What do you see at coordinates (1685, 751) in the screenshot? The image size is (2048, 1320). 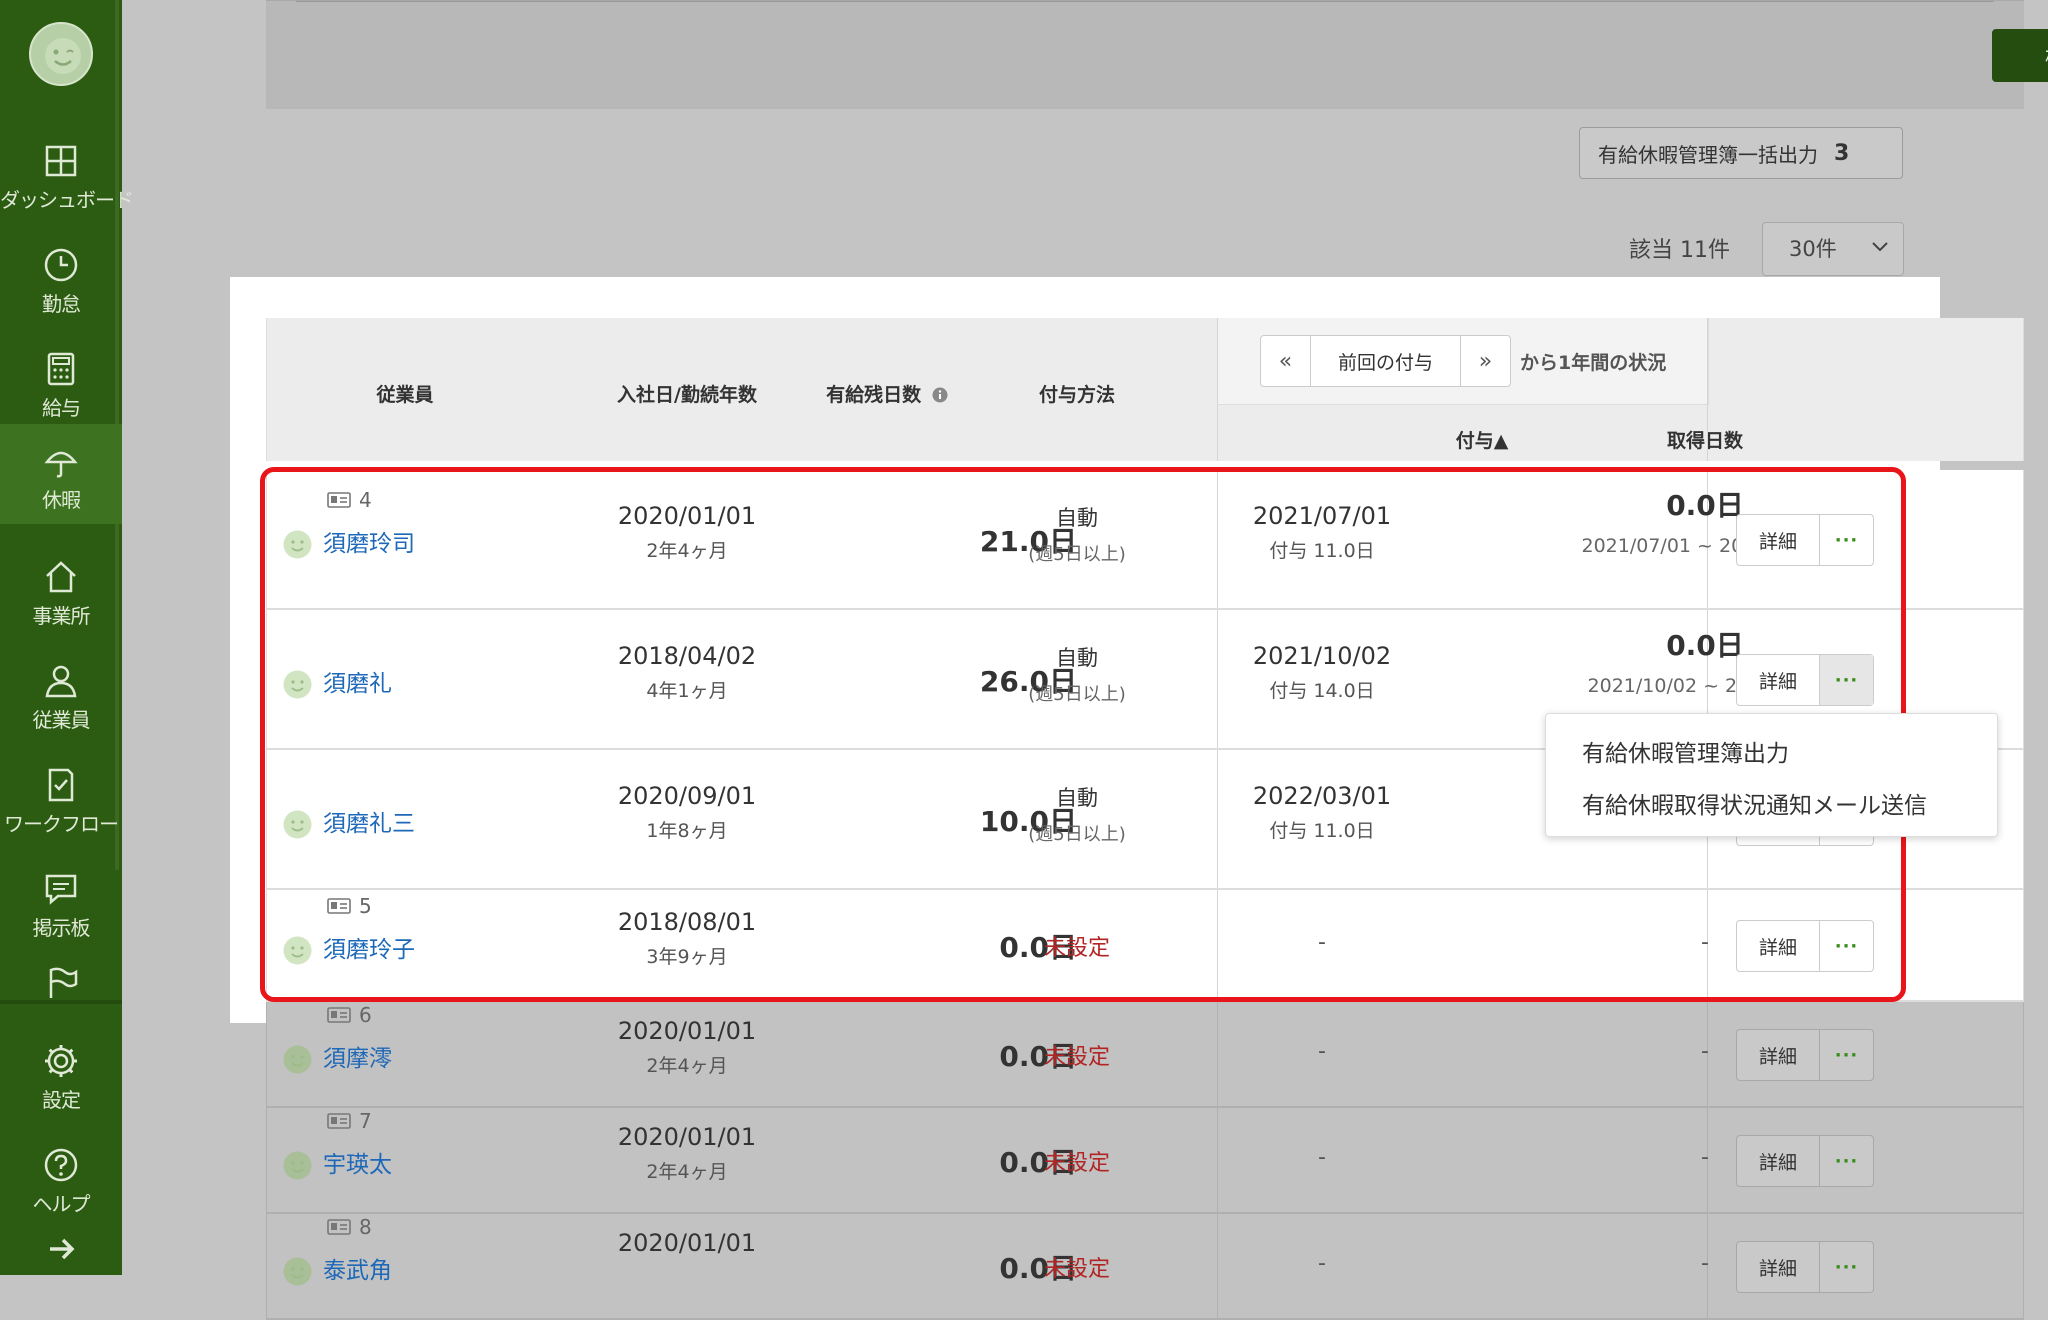 I see `menu-item-export-ledger: 有給休暇管理簿出力` at bounding box center [1685, 751].